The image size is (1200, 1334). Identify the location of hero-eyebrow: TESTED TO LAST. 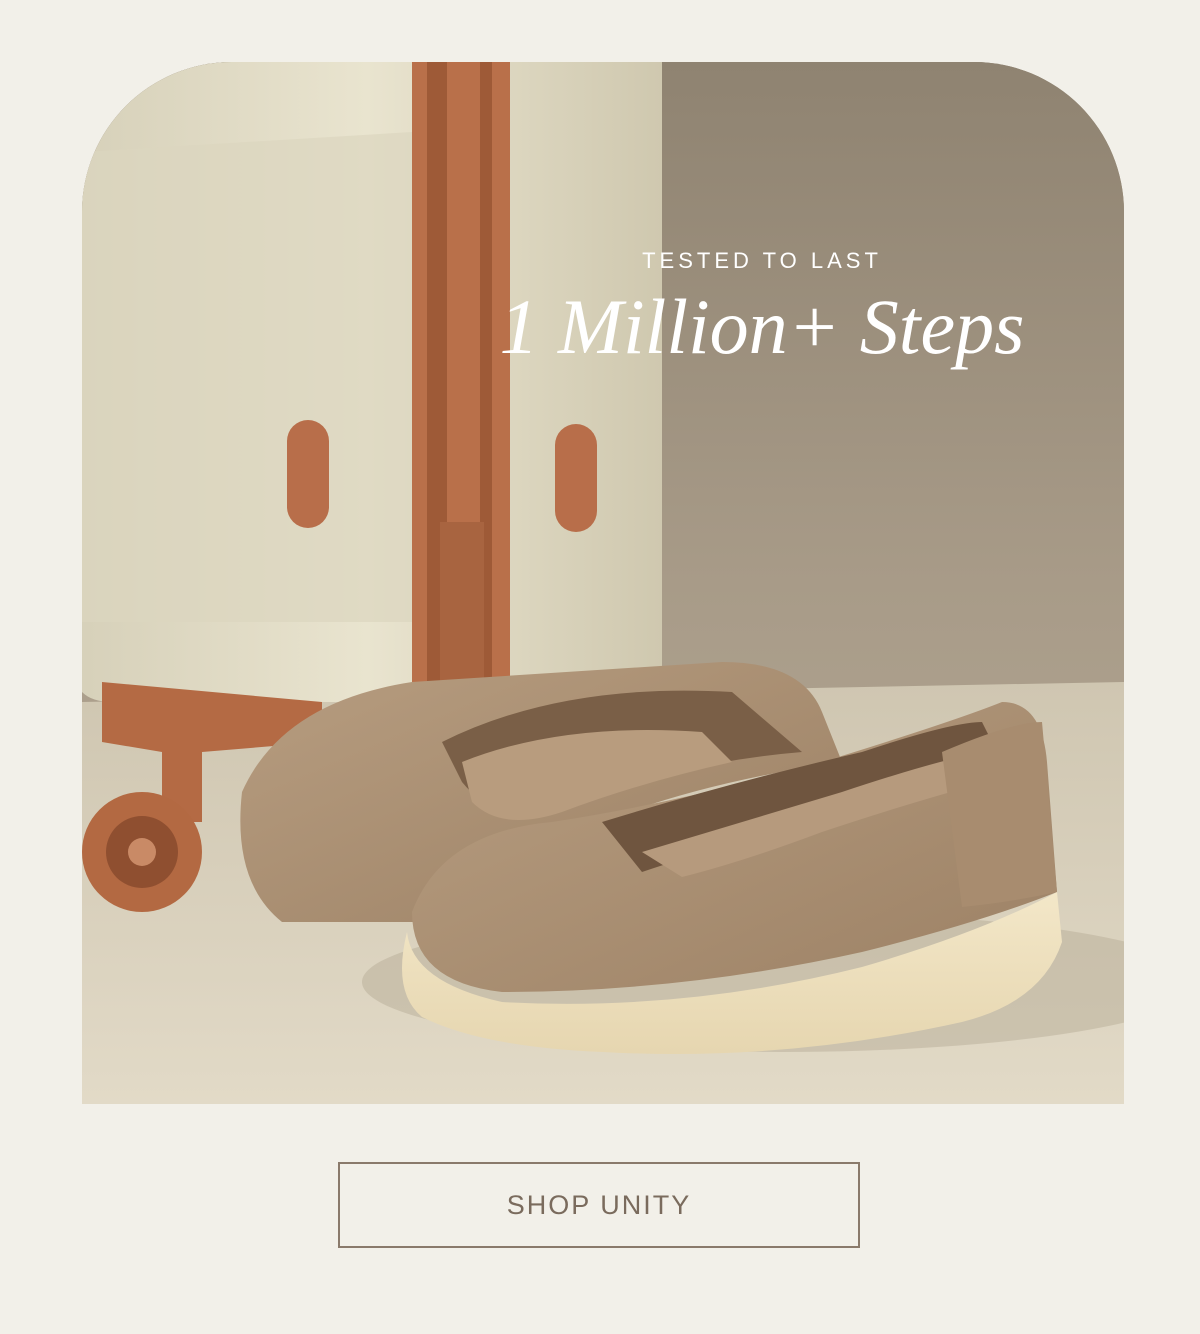
(762, 260).